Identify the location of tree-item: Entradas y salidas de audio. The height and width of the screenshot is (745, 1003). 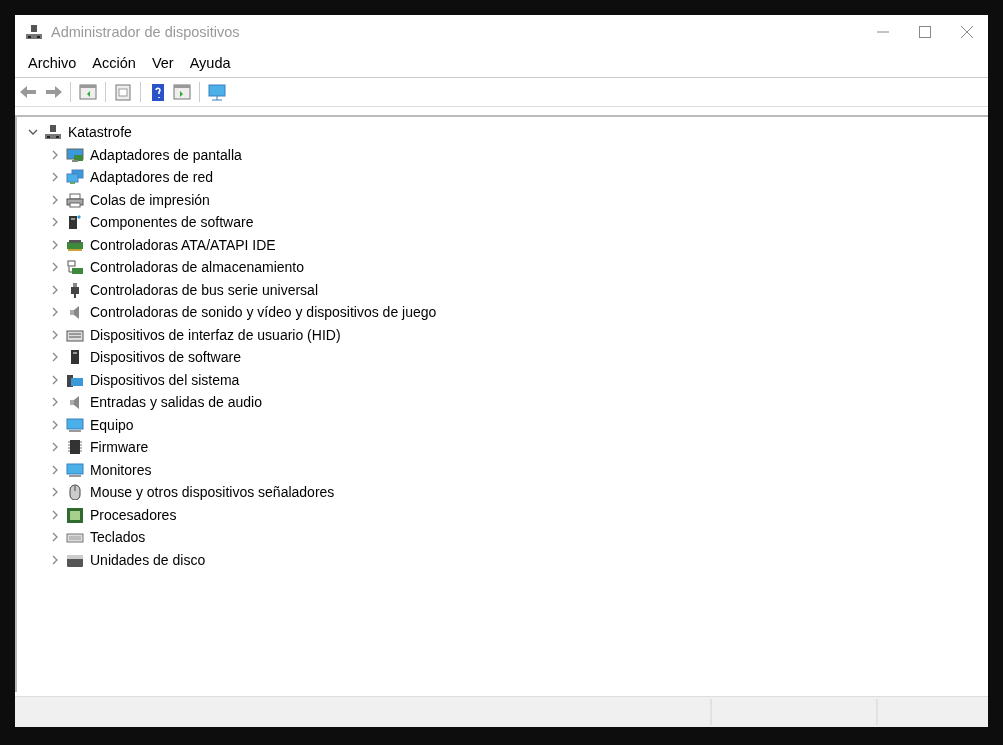
(176, 402).